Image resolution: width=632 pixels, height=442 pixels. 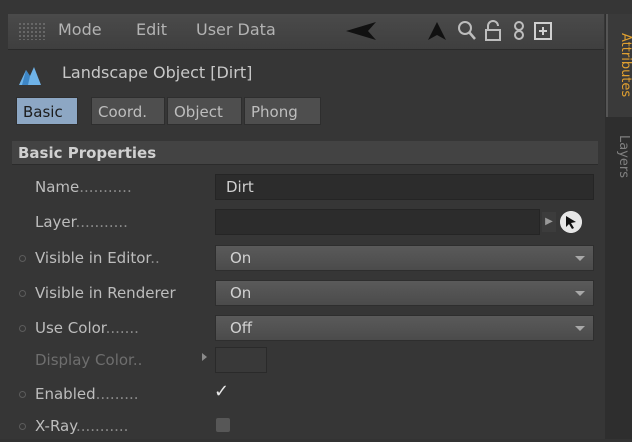 What do you see at coordinates (204, 111) in the screenshot?
I see `tab-object: Object` at bounding box center [204, 111].